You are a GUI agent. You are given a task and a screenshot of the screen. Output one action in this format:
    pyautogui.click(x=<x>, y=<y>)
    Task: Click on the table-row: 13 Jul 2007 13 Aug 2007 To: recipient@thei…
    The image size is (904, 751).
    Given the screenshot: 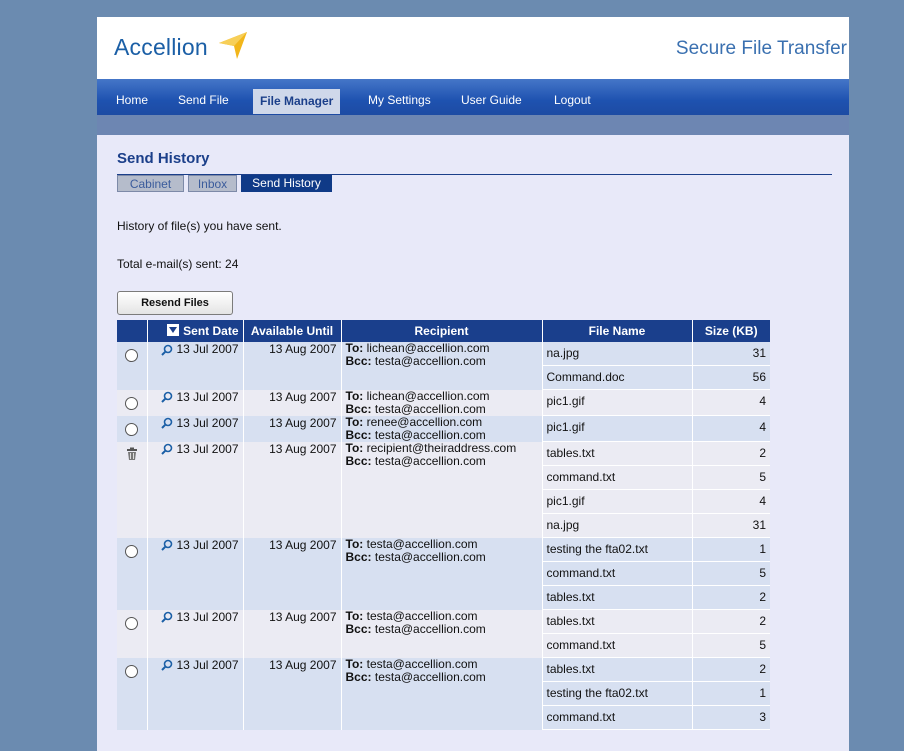 What is the action you would take?
    pyautogui.click(x=443, y=489)
    